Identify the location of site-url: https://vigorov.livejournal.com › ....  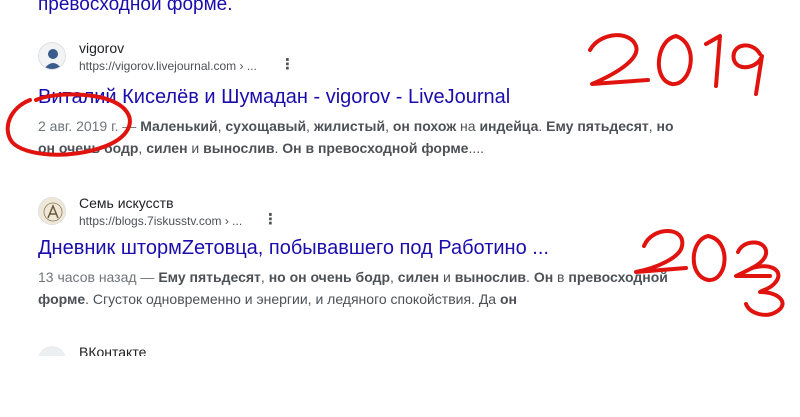
(168, 66).